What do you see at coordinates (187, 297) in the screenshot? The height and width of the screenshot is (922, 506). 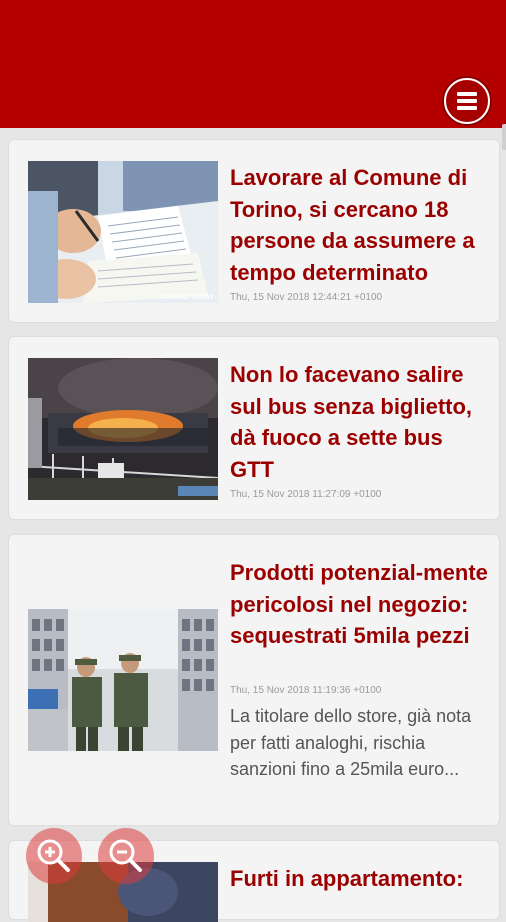 I see `image-watermark: TORINO TODAY` at bounding box center [187, 297].